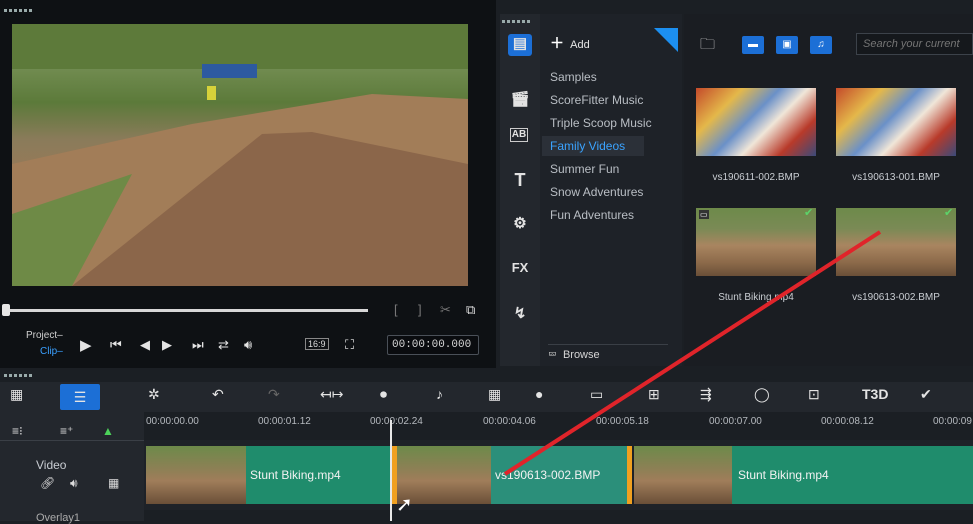 Image resolution: width=973 pixels, height=524 pixels. I want to click on graphic-icon: ⚙, so click(520, 225).